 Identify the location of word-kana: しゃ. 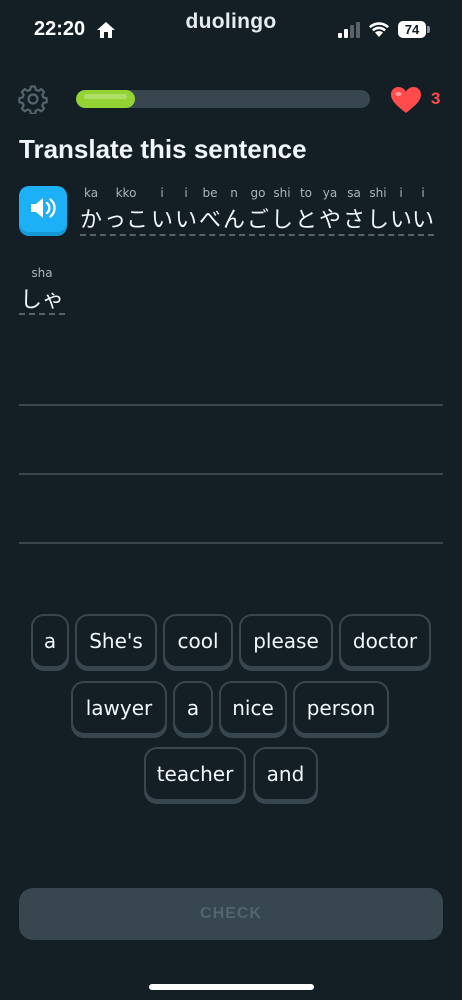
(41, 300).